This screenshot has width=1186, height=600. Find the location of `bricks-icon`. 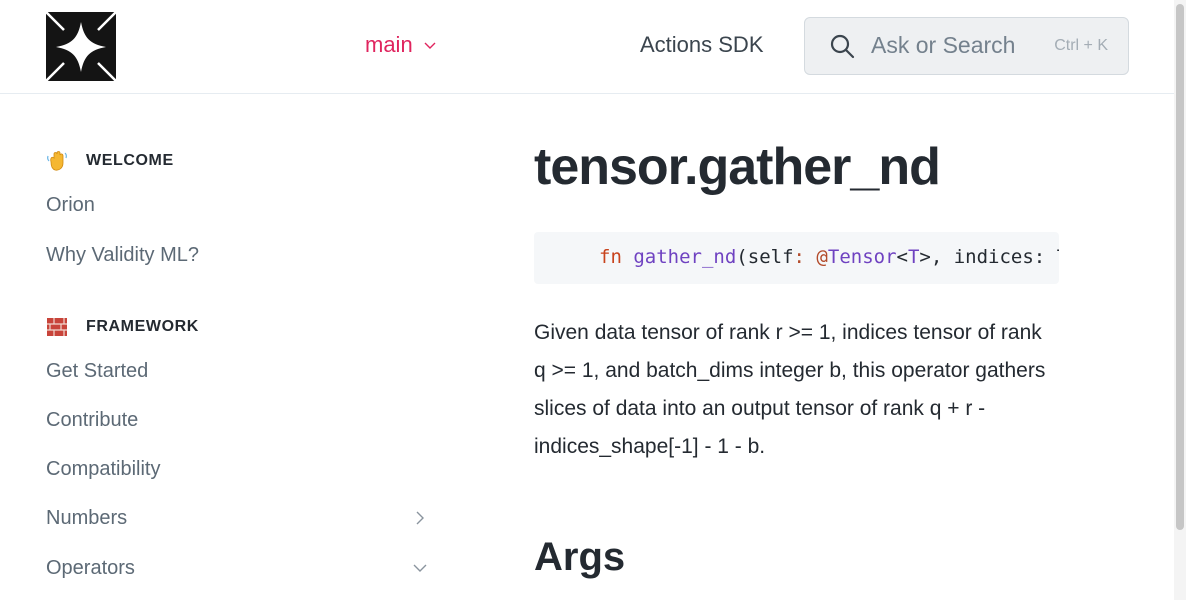

bricks-icon is located at coordinates (57, 327).